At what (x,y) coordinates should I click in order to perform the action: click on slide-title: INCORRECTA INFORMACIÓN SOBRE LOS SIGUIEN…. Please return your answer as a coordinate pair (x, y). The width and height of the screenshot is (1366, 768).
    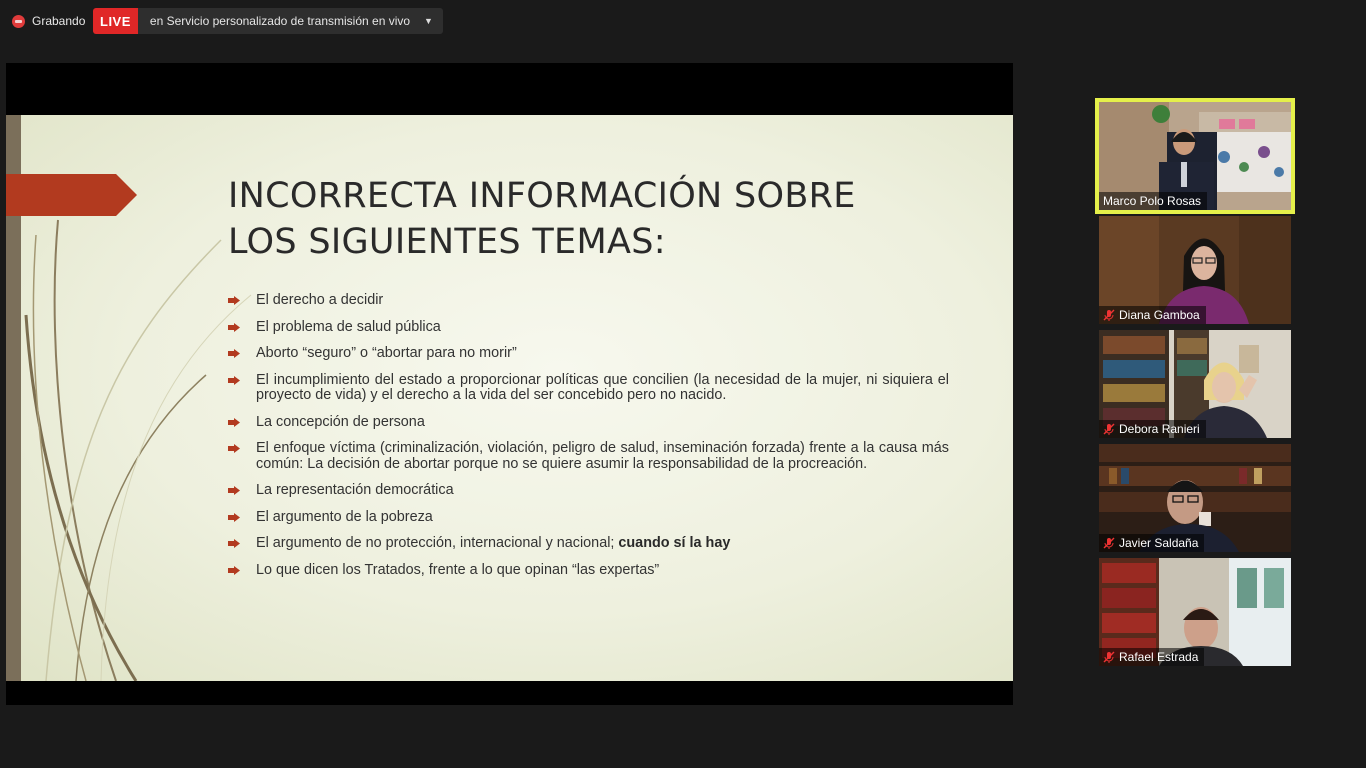
    Looking at the image, I should click on (542, 219).